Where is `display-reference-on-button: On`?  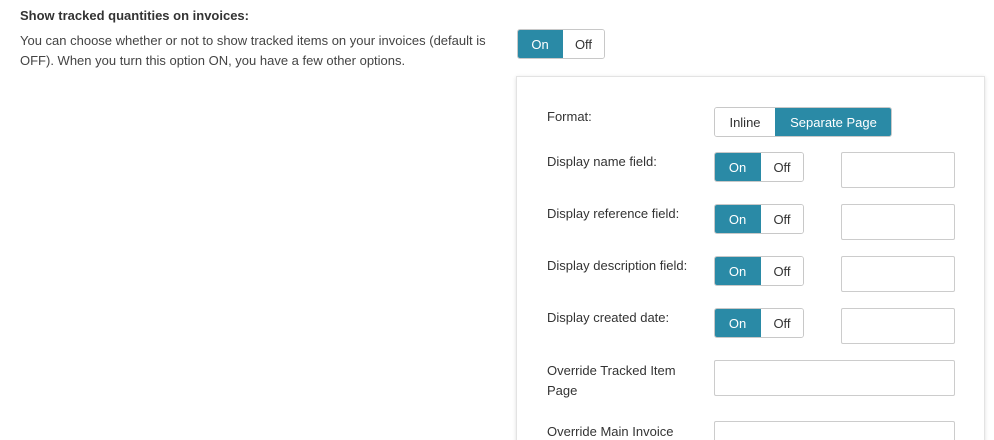 display-reference-on-button: On is located at coordinates (737, 219).